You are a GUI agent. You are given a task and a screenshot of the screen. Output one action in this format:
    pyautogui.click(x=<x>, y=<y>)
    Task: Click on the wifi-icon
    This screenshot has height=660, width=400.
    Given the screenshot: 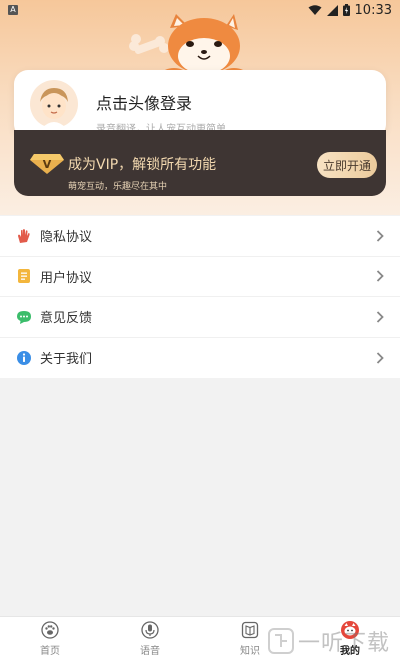 What is the action you would take?
    pyautogui.click(x=315, y=9)
    